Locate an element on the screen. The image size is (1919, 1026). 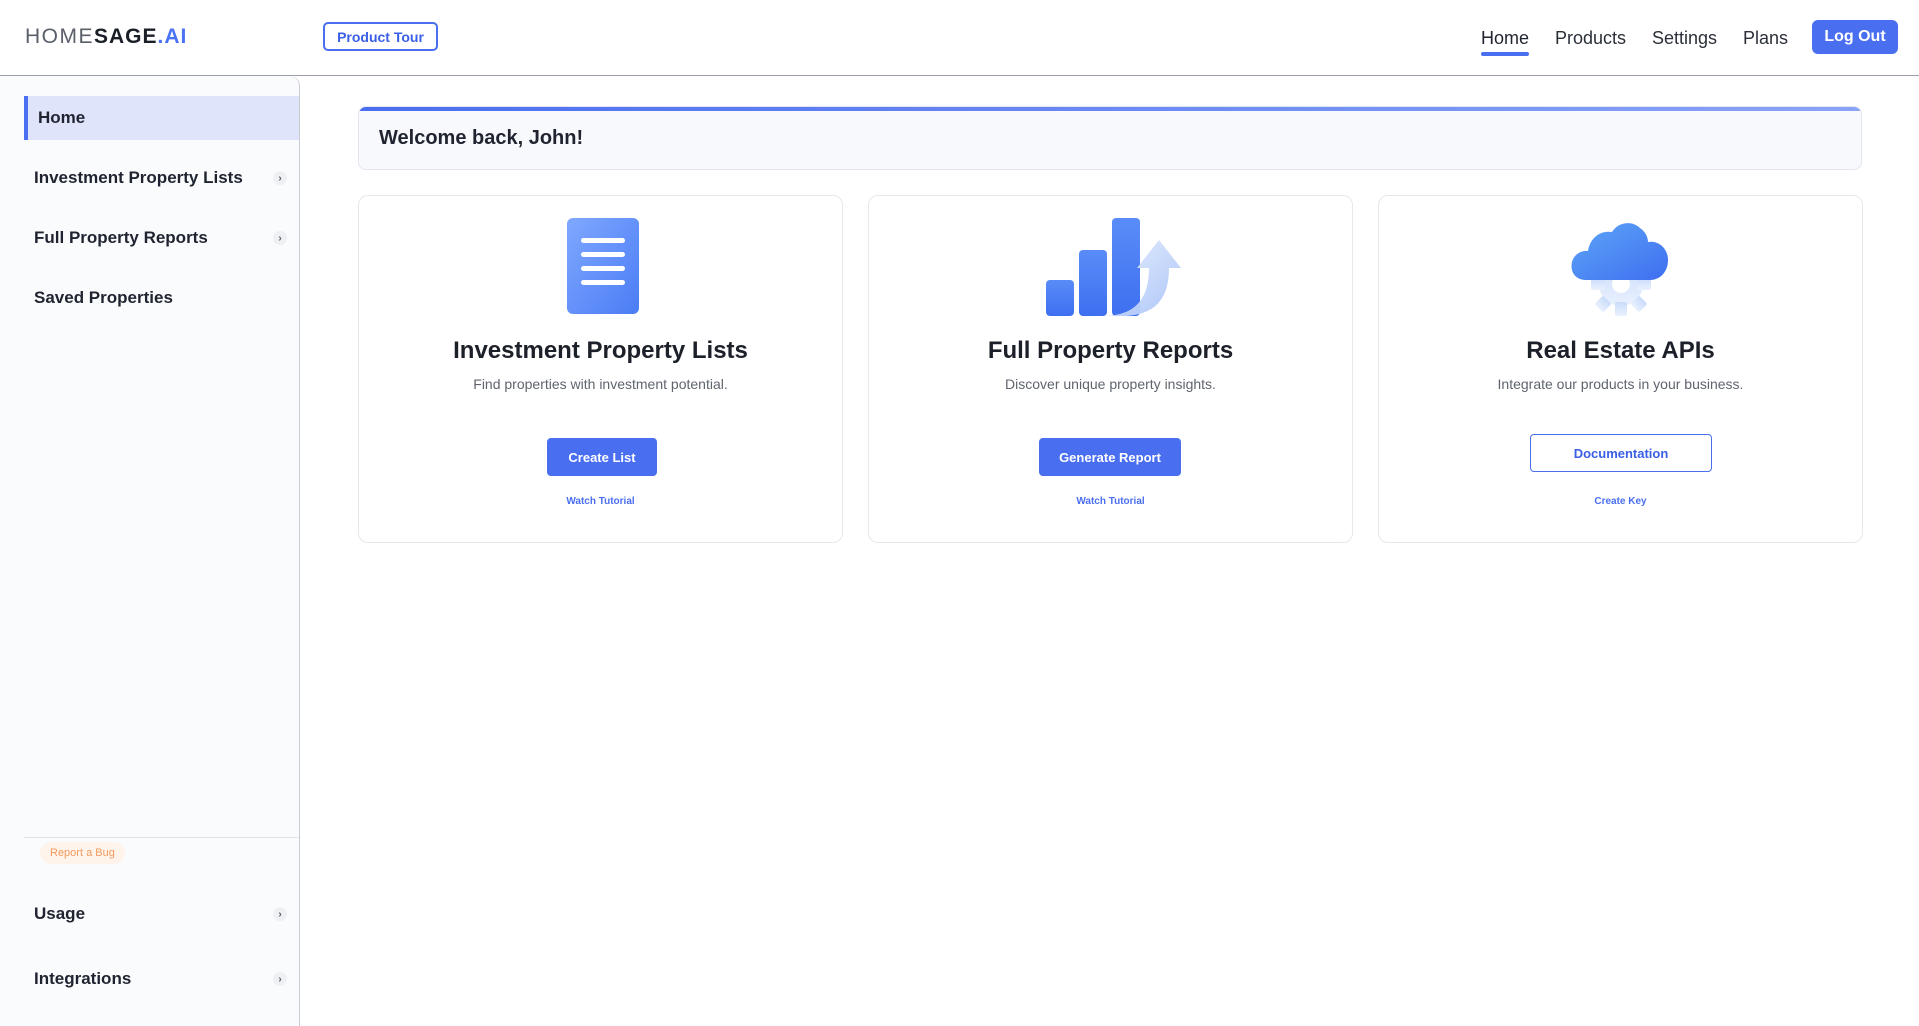
sidebar-item-usage: Usage › is located at coordinates (161, 914).